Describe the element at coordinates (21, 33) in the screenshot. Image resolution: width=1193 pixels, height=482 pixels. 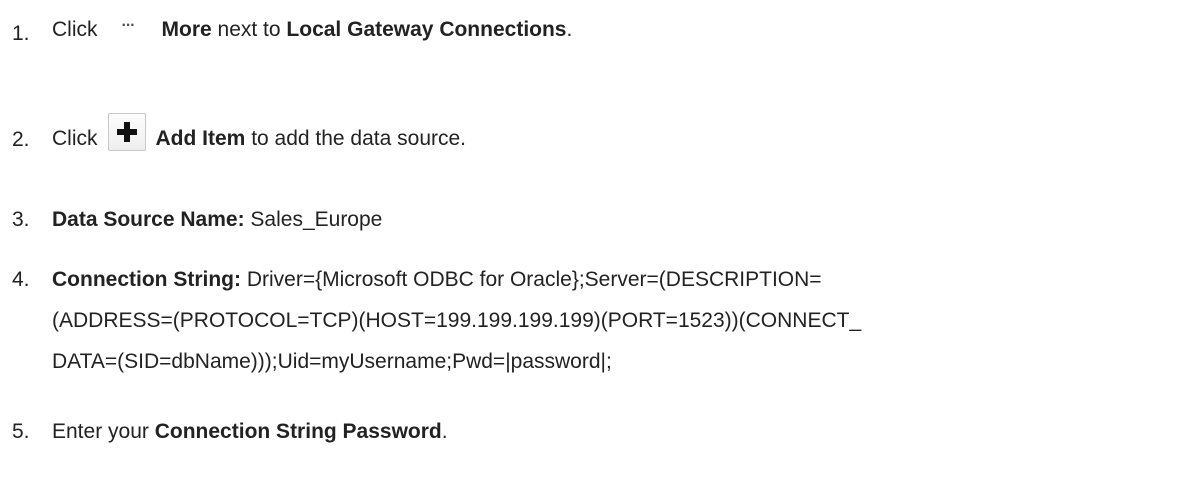
I see `step-number: 1.` at that location.